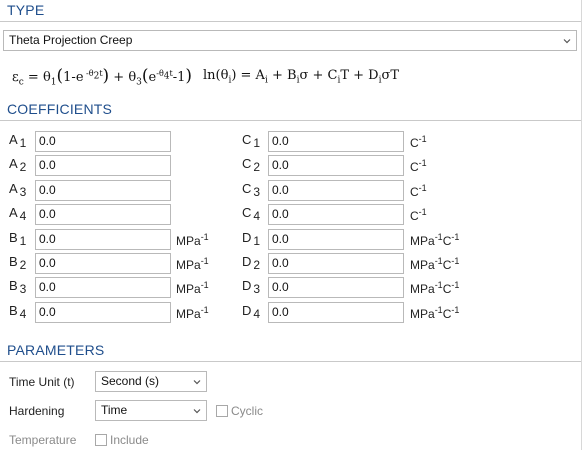 This screenshot has width=582, height=450. I want to click on coef-unit-d1: MPa-1C-1, so click(435, 239).